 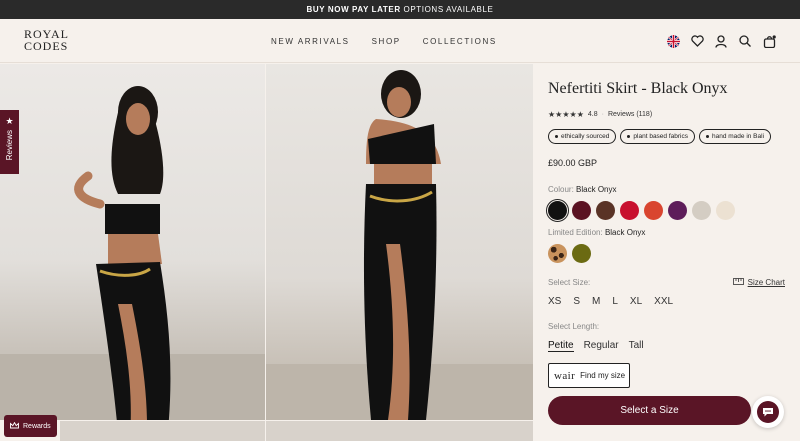 What do you see at coordinates (566, 114) in the screenshot?
I see `rating-stars-icon: ★★★★★` at bounding box center [566, 114].